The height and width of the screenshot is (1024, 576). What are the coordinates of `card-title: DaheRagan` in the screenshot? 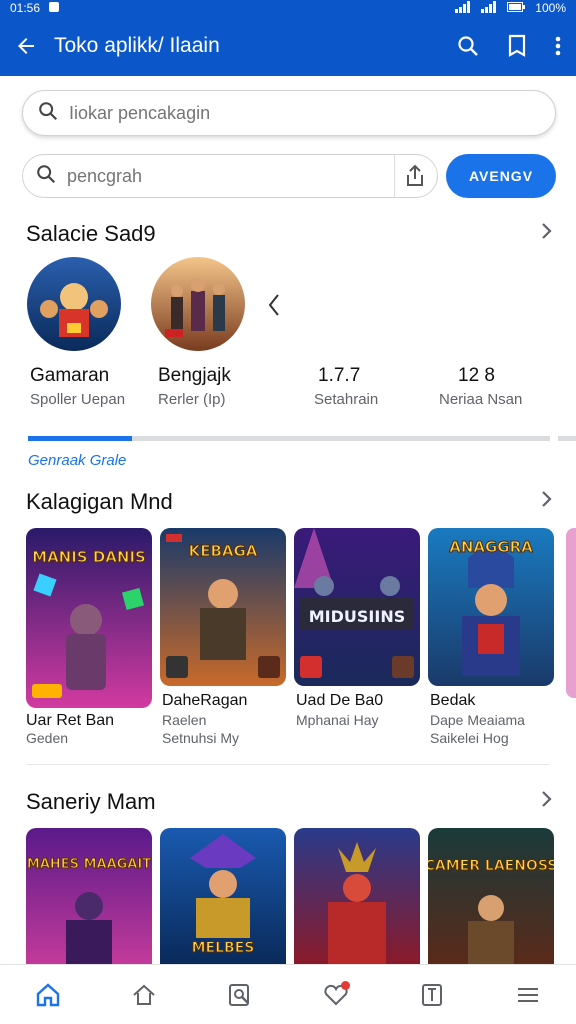 It's located at (205, 700).